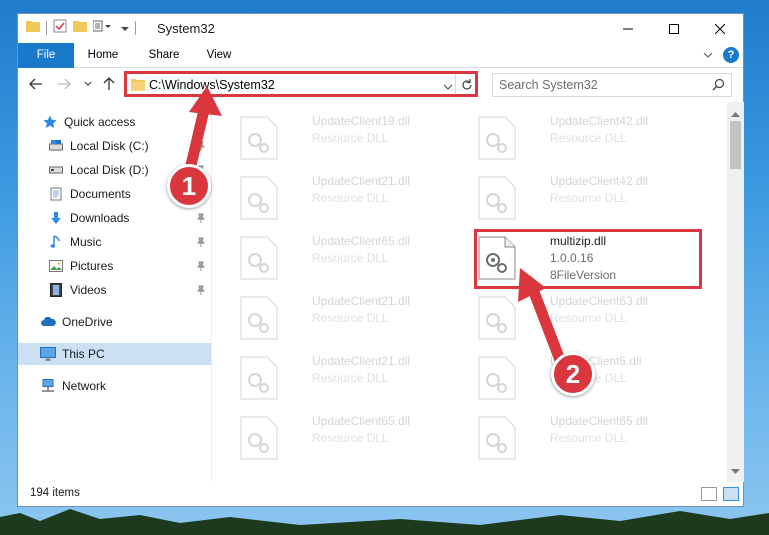  I want to click on tab-home: Home, so click(103, 55).